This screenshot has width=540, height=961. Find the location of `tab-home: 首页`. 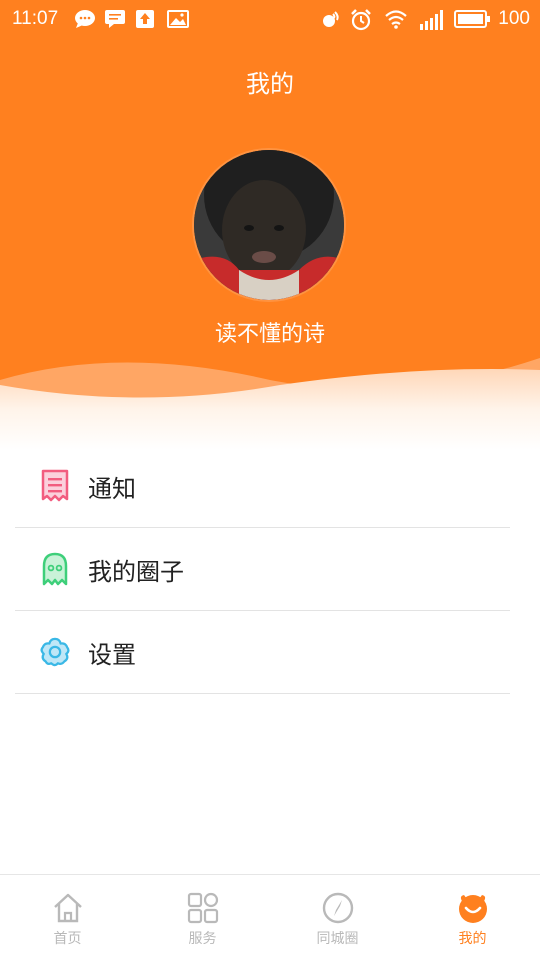

tab-home: 首页 is located at coordinates (67, 918).